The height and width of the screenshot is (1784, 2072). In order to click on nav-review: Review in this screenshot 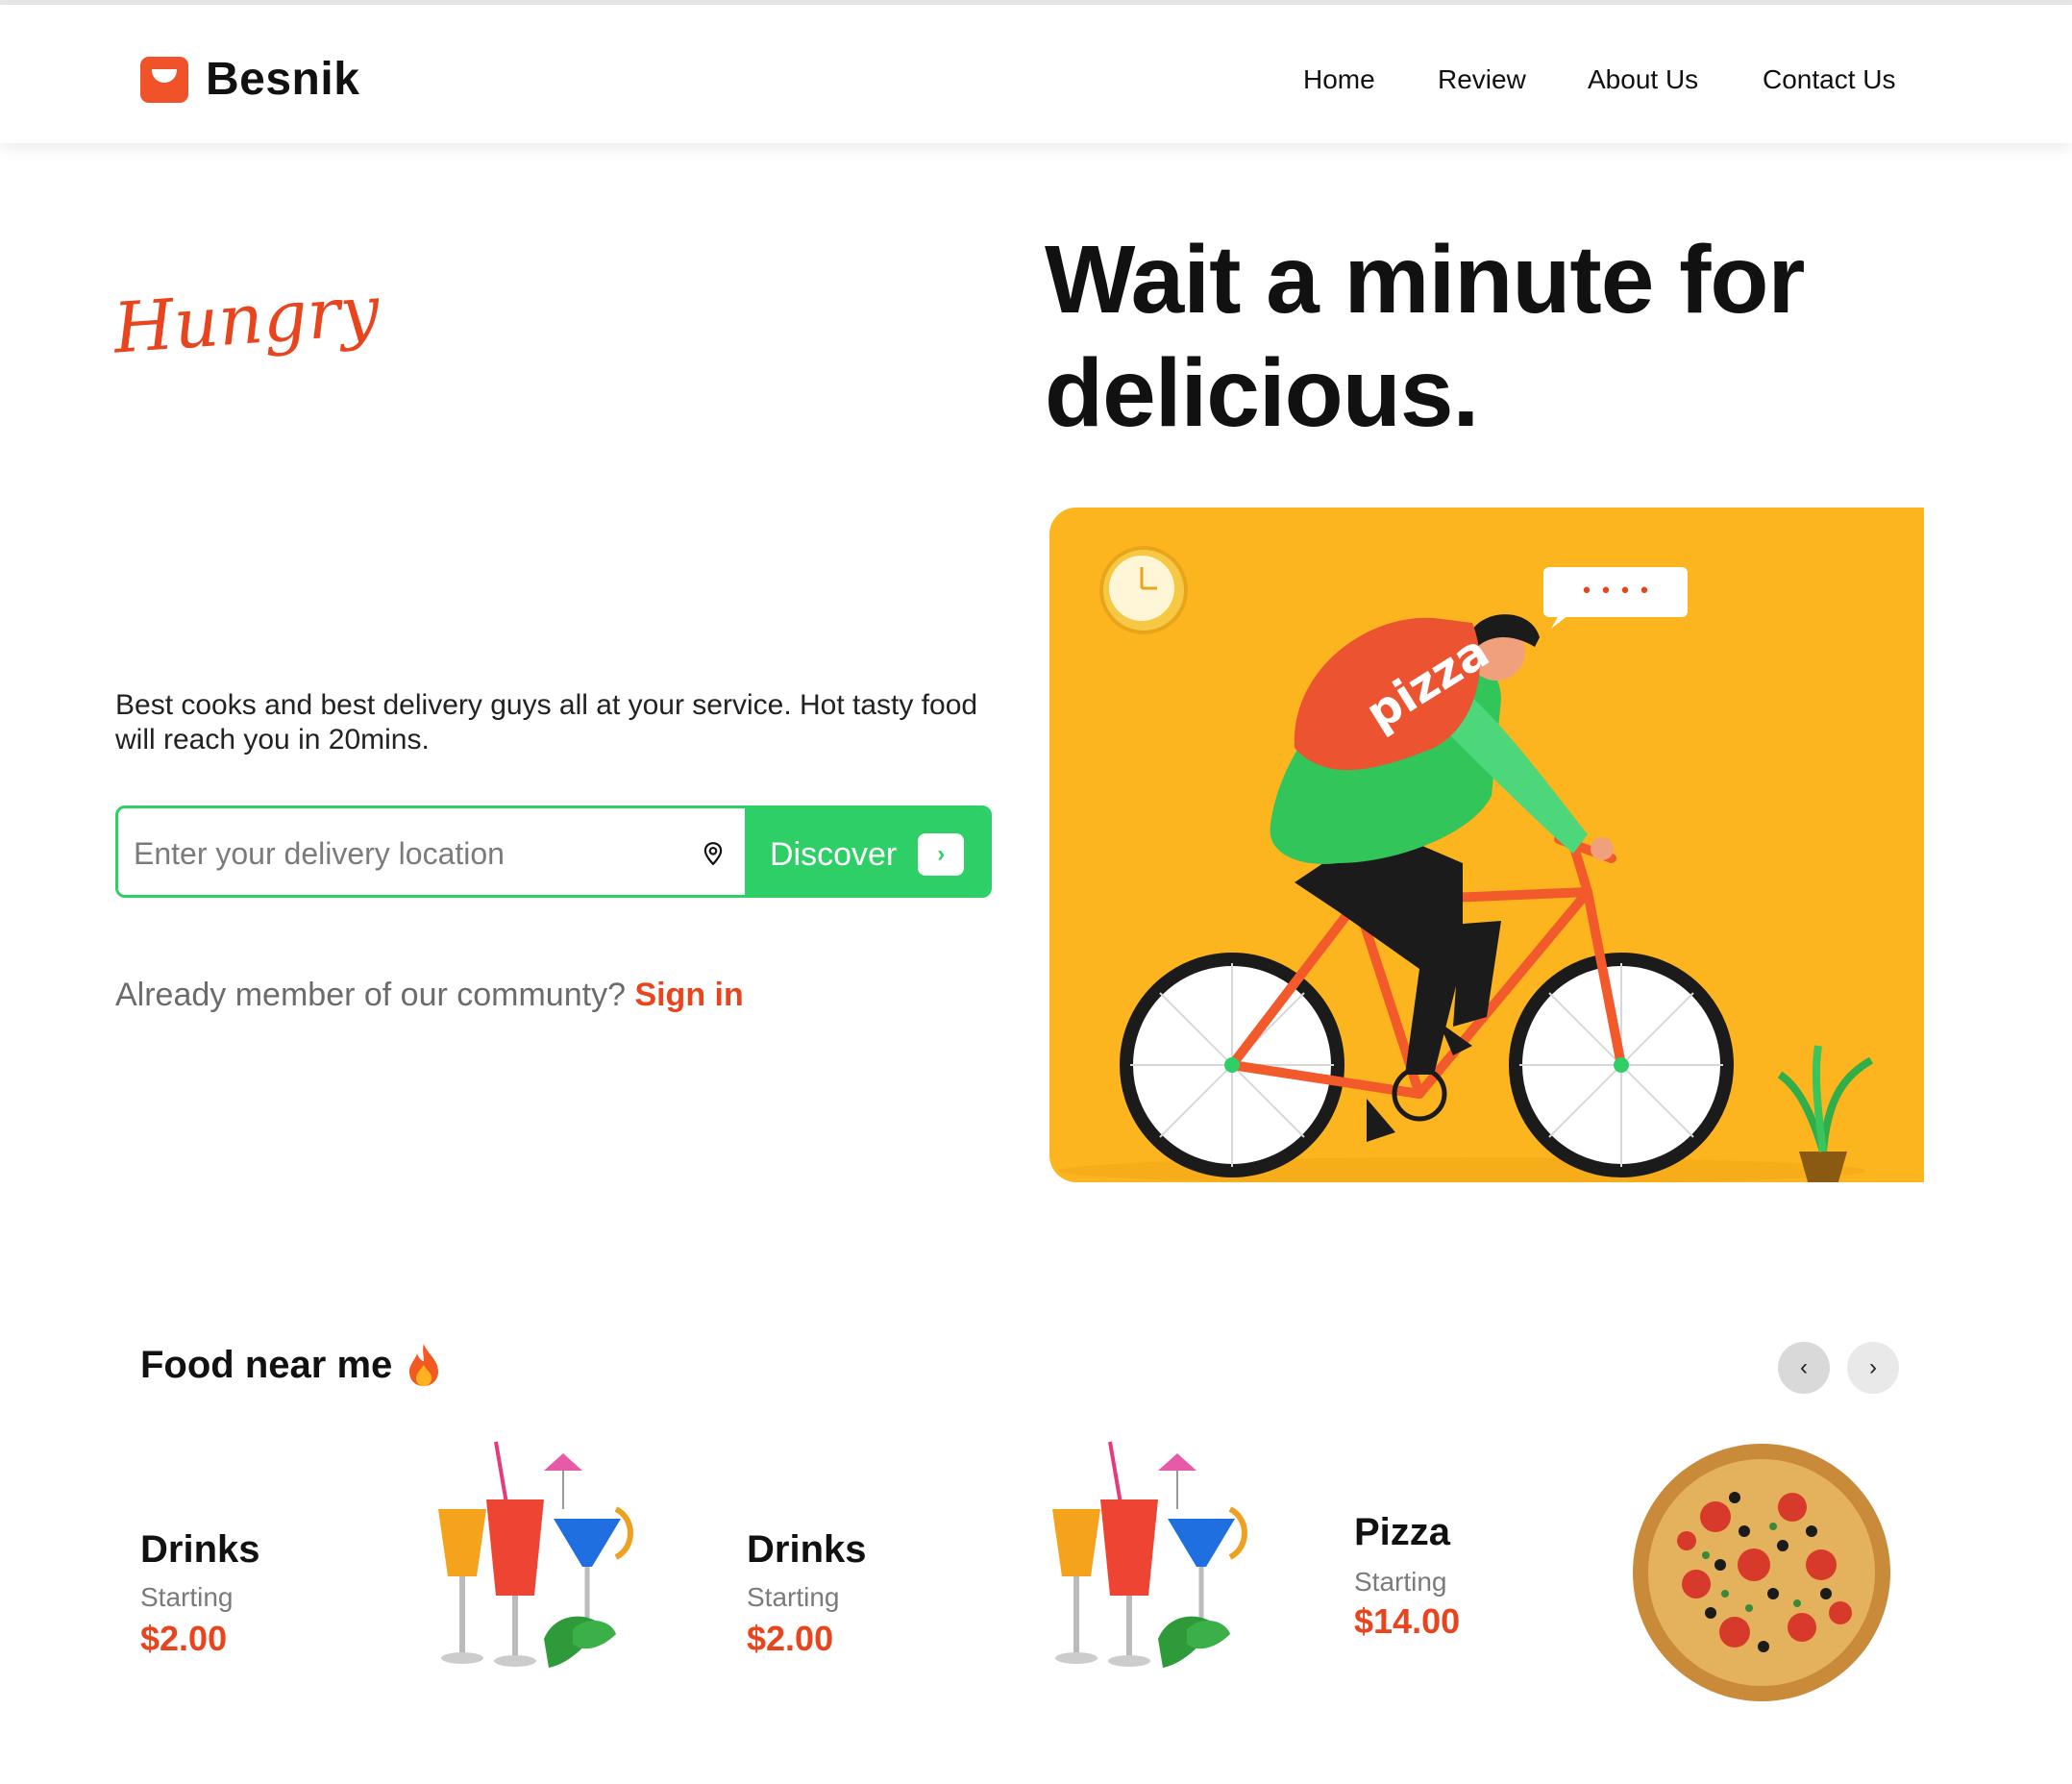, I will do `click(1482, 79)`.